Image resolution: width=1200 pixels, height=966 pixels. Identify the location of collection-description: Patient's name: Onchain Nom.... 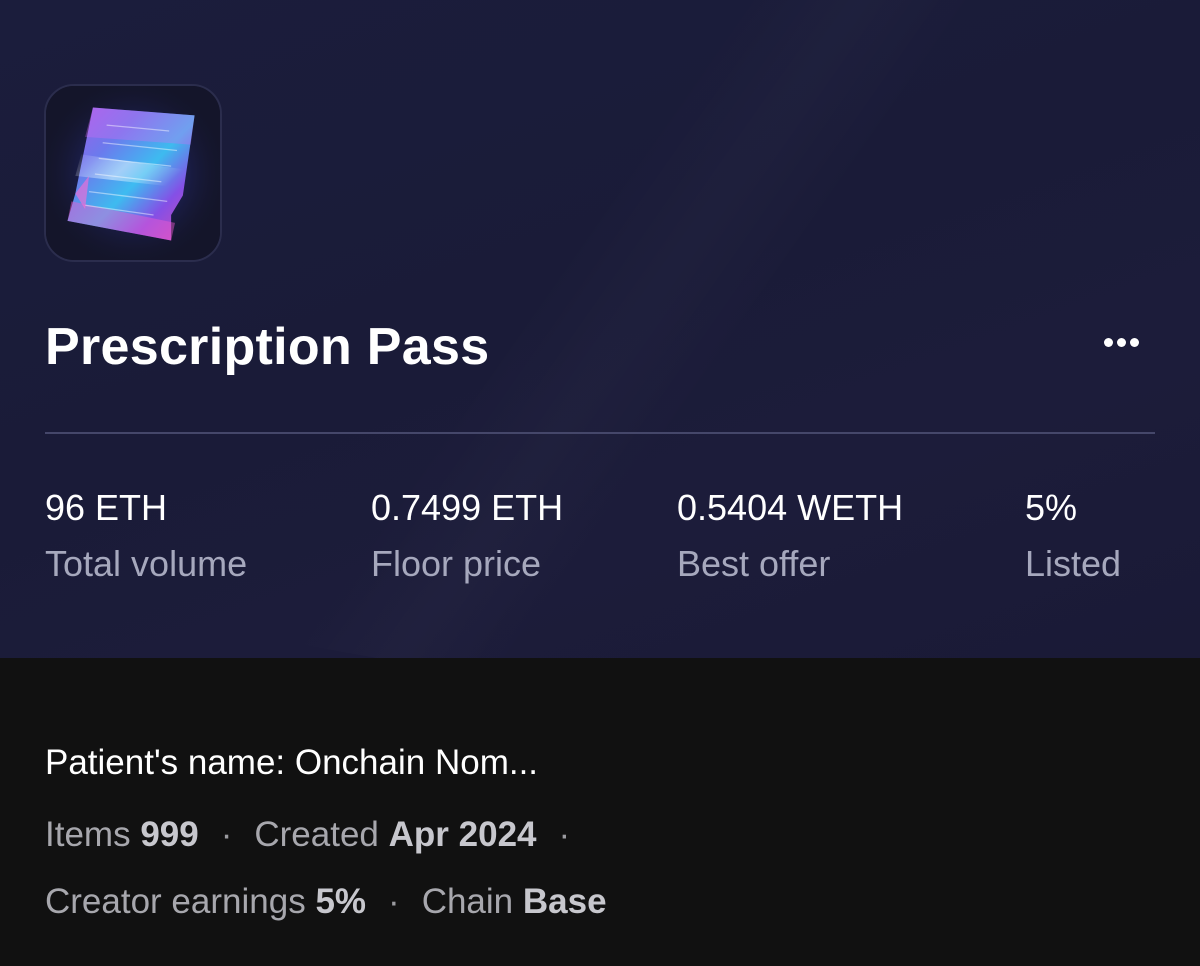
(291, 763).